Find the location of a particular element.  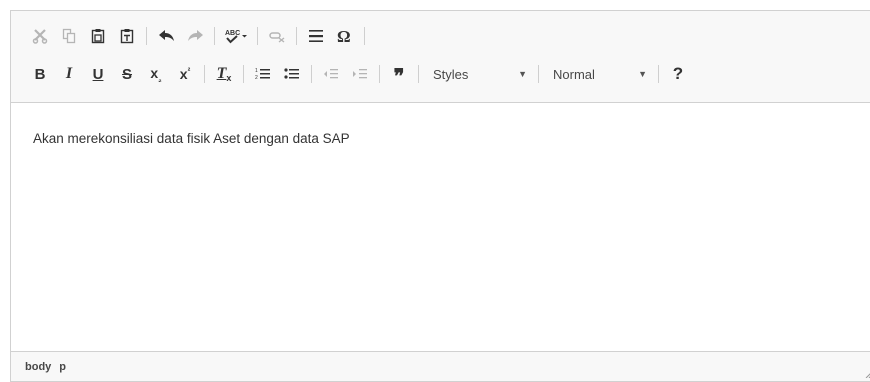

special-char-icon: Ω is located at coordinates (344, 36).